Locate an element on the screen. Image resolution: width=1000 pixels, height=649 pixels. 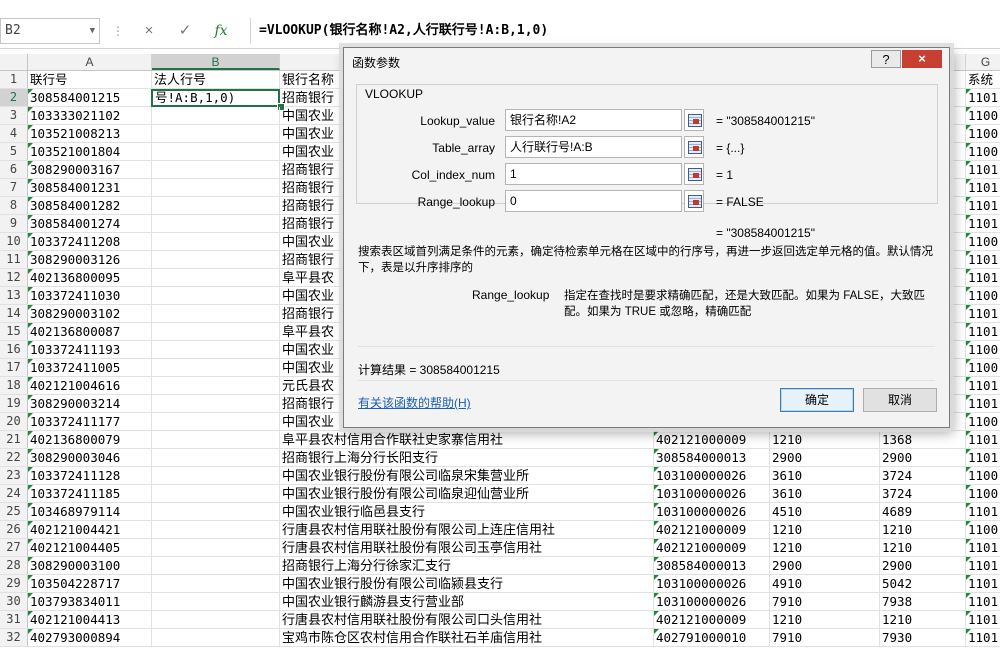
row-header: 25 is located at coordinates (14, 511).